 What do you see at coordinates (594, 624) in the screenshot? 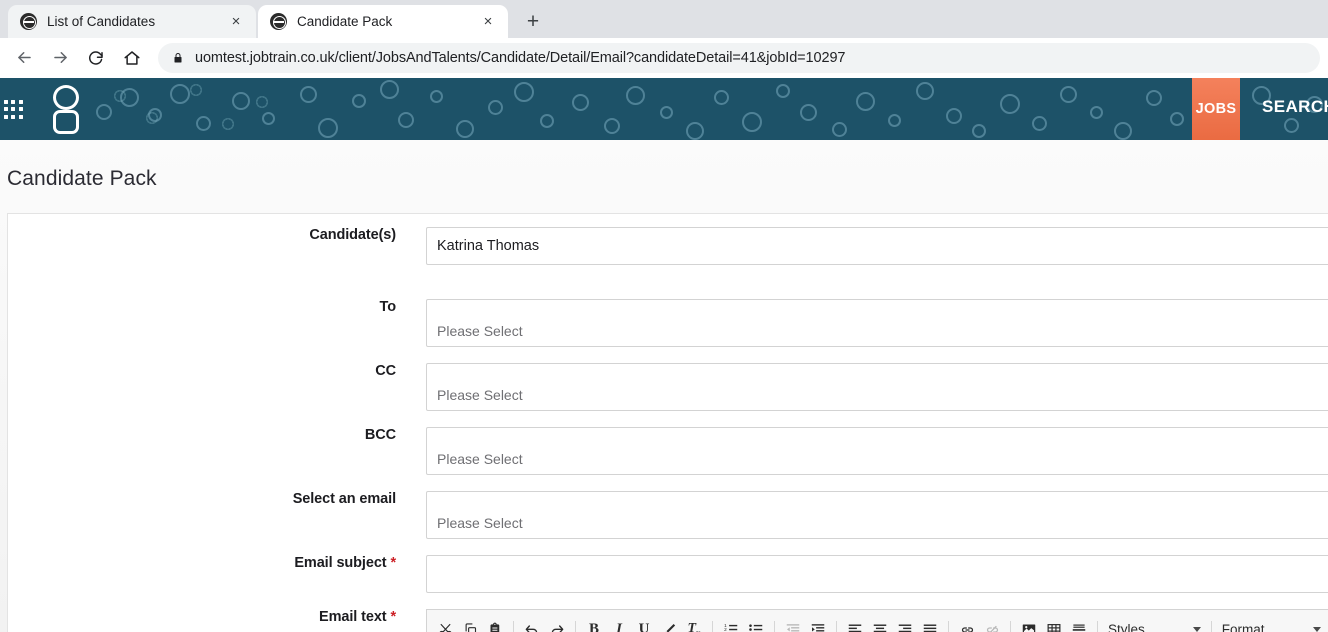
I see `bold-icon: B` at bounding box center [594, 624].